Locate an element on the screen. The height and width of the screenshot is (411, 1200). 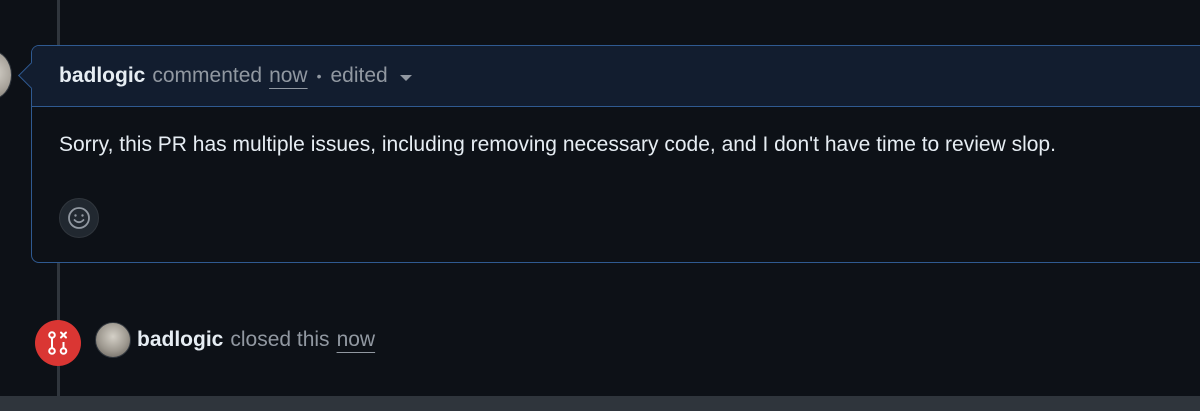
event-author-avatar is located at coordinates (113, 340).